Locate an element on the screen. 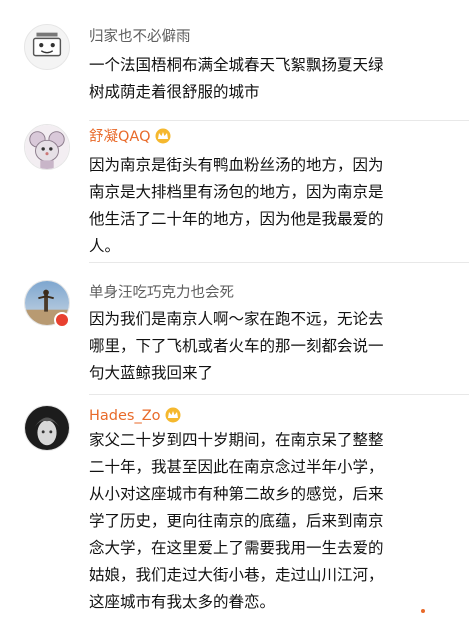 Image resolution: width=469 pixels, height=625 pixels. username: 归家也不必僻雨 is located at coordinates (140, 37).